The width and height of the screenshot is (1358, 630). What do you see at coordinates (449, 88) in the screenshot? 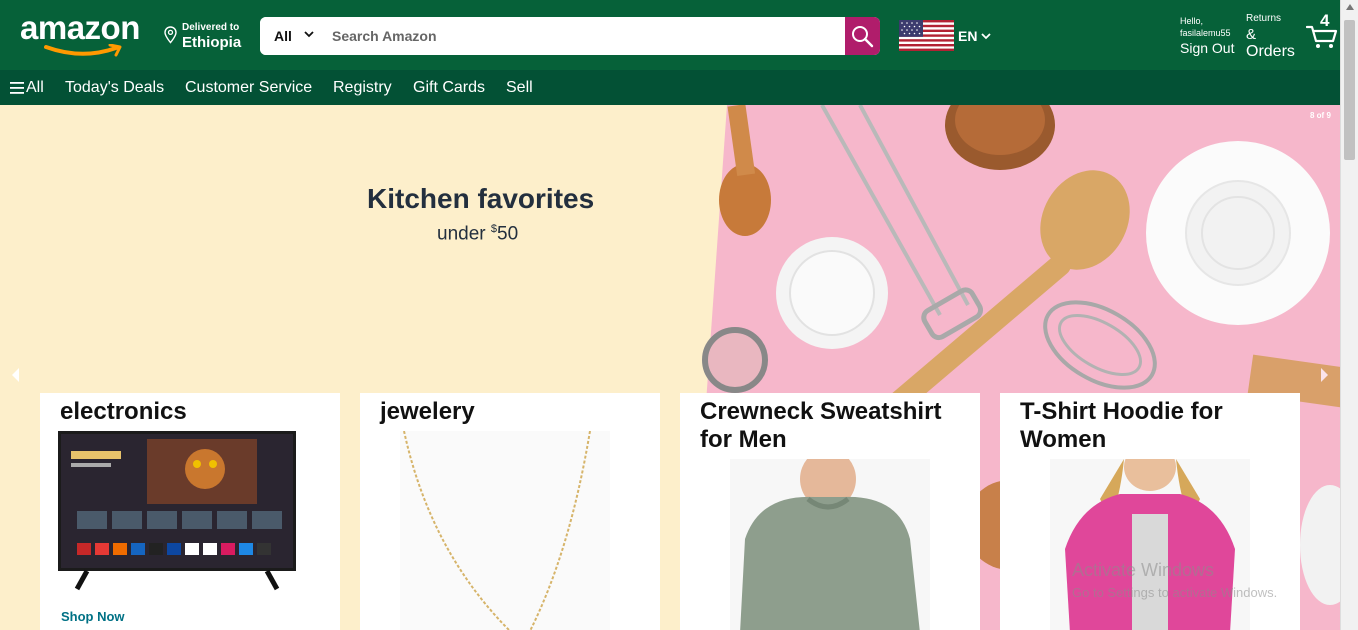
I see `nav-gift-cards: Gift Cards` at bounding box center [449, 88].